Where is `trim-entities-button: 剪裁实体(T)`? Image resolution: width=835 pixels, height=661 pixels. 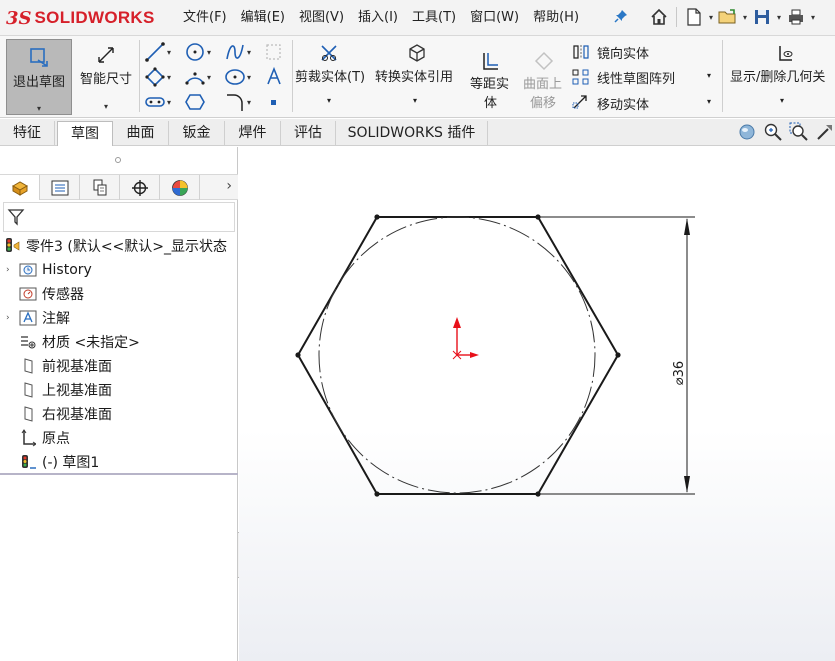 trim-entities-button: 剪裁实体(T) is located at coordinates (330, 75).